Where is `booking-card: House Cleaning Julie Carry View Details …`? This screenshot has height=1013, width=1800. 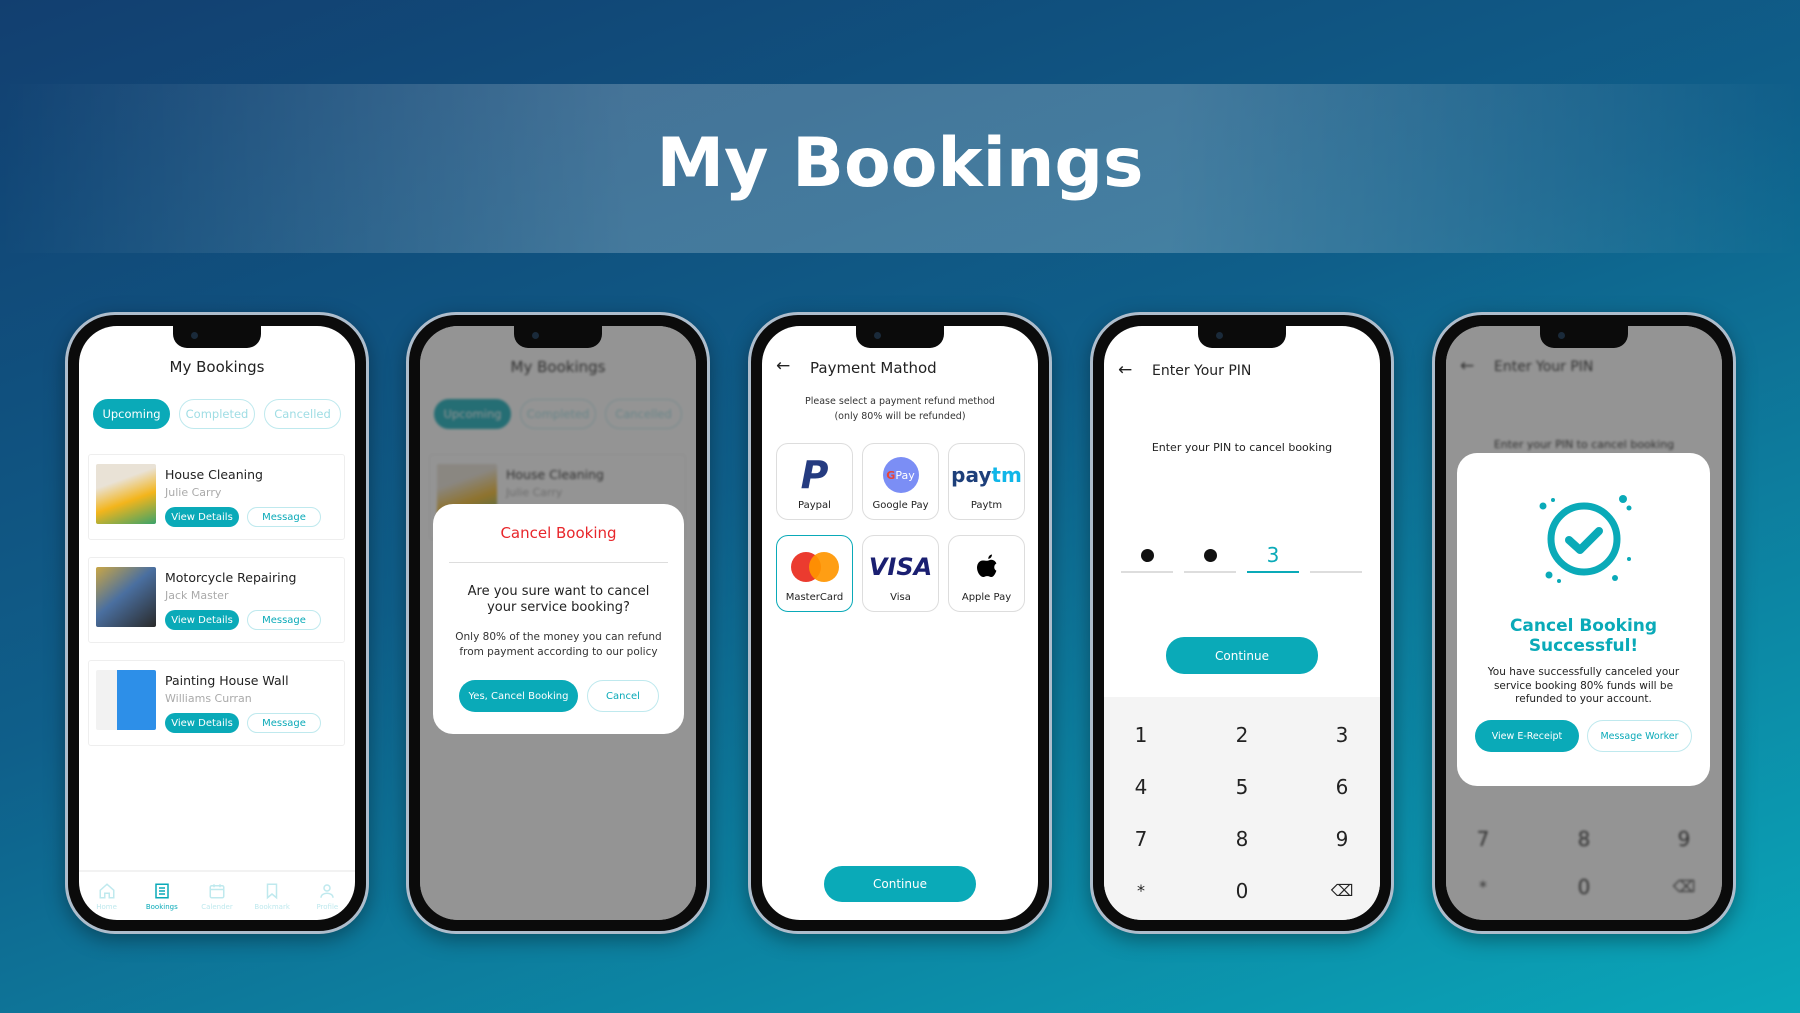 booking-card: House Cleaning Julie Carry View Details … is located at coordinates (216, 497).